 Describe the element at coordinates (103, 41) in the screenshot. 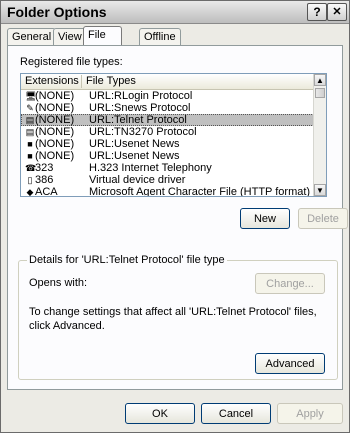

I see `tab-file-types: File Types` at that location.